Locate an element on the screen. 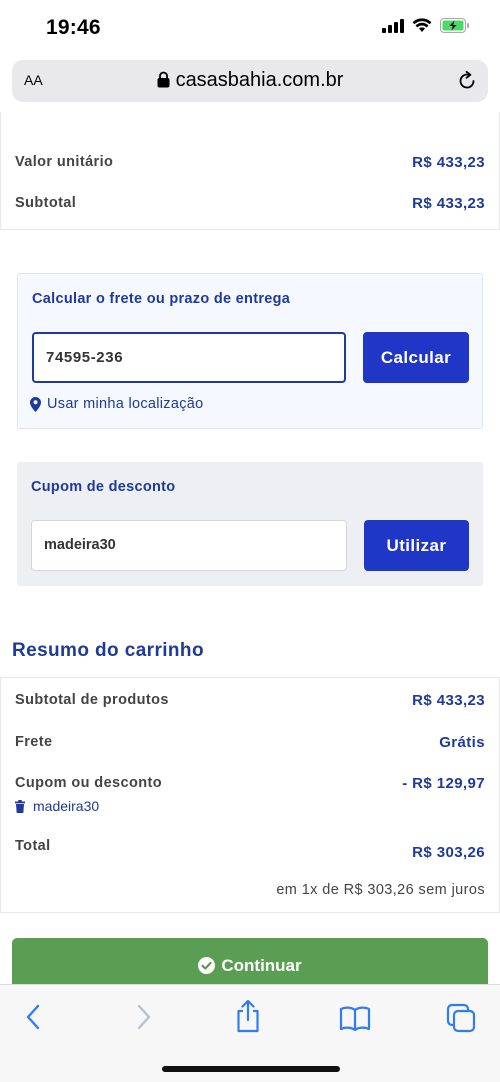 The height and width of the screenshot is (1082, 500). shipping-value: Grátis is located at coordinates (462, 742).